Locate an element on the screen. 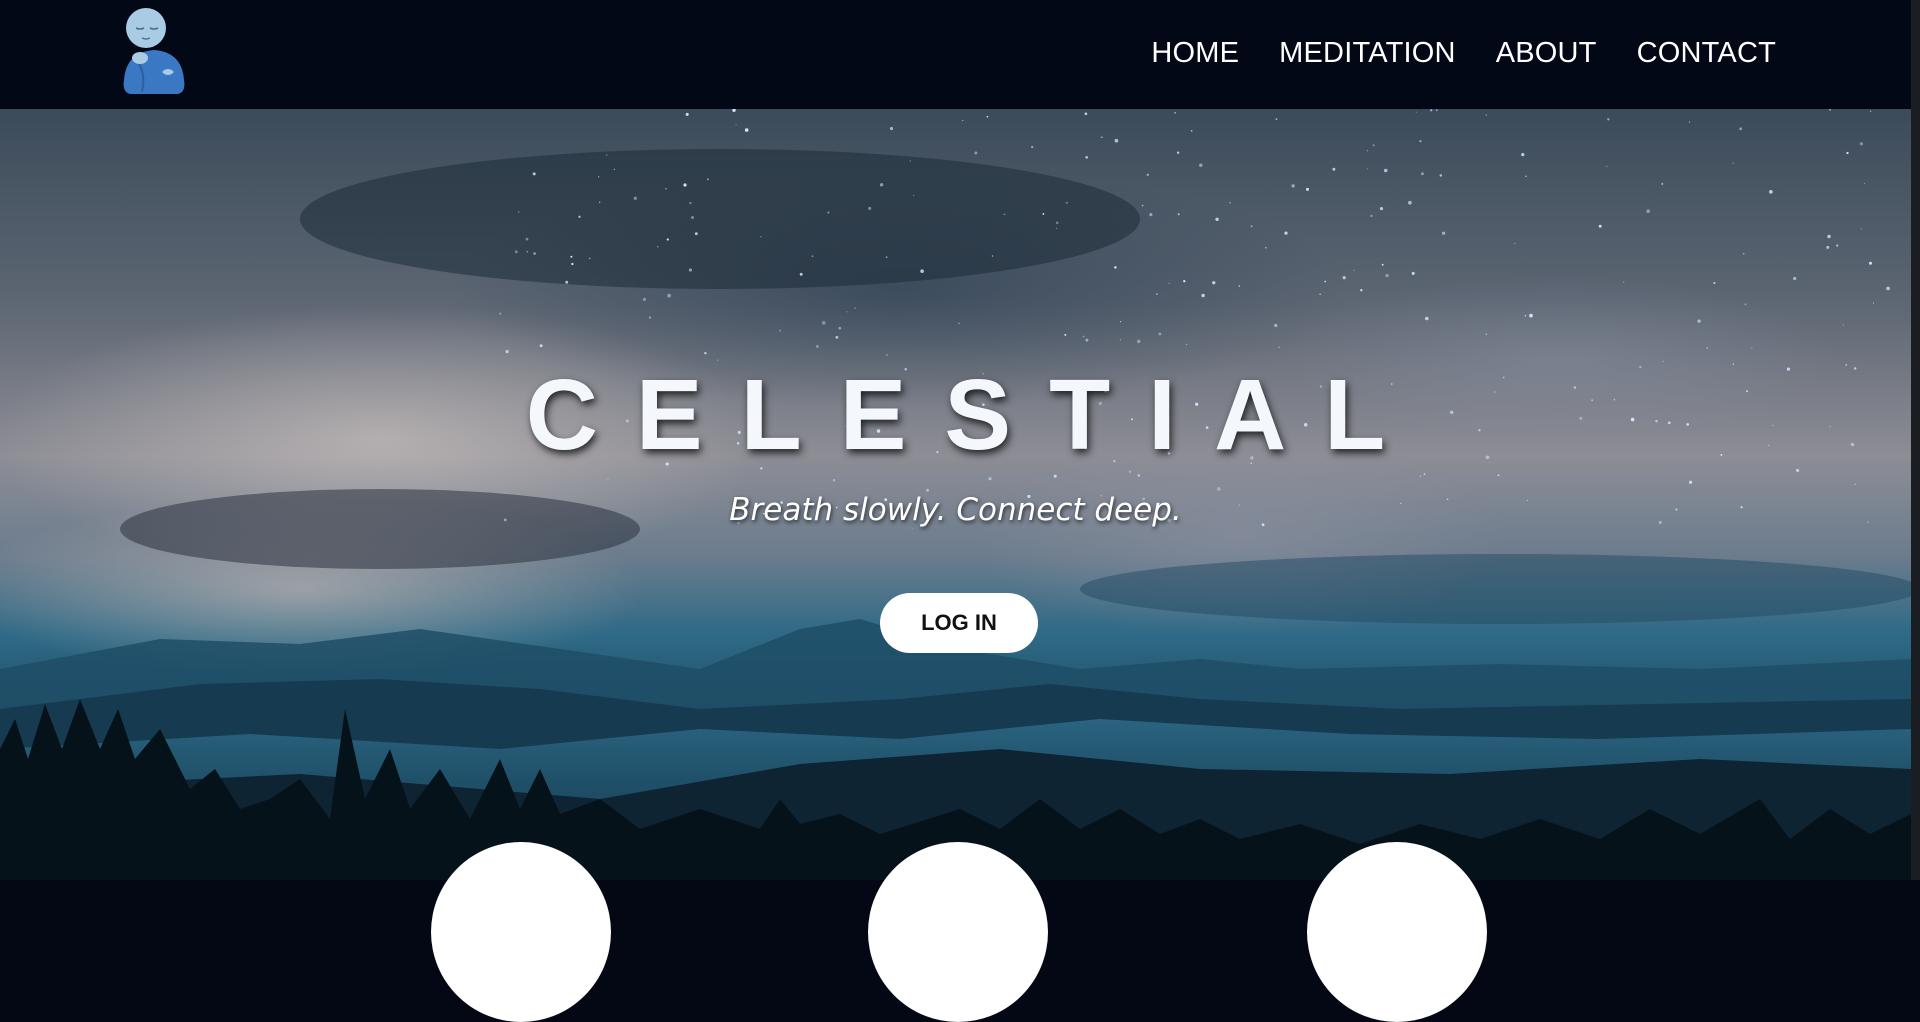 The width and height of the screenshot is (1920, 1022). nav-link-home: HOME is located at coordinates (1195, 53).